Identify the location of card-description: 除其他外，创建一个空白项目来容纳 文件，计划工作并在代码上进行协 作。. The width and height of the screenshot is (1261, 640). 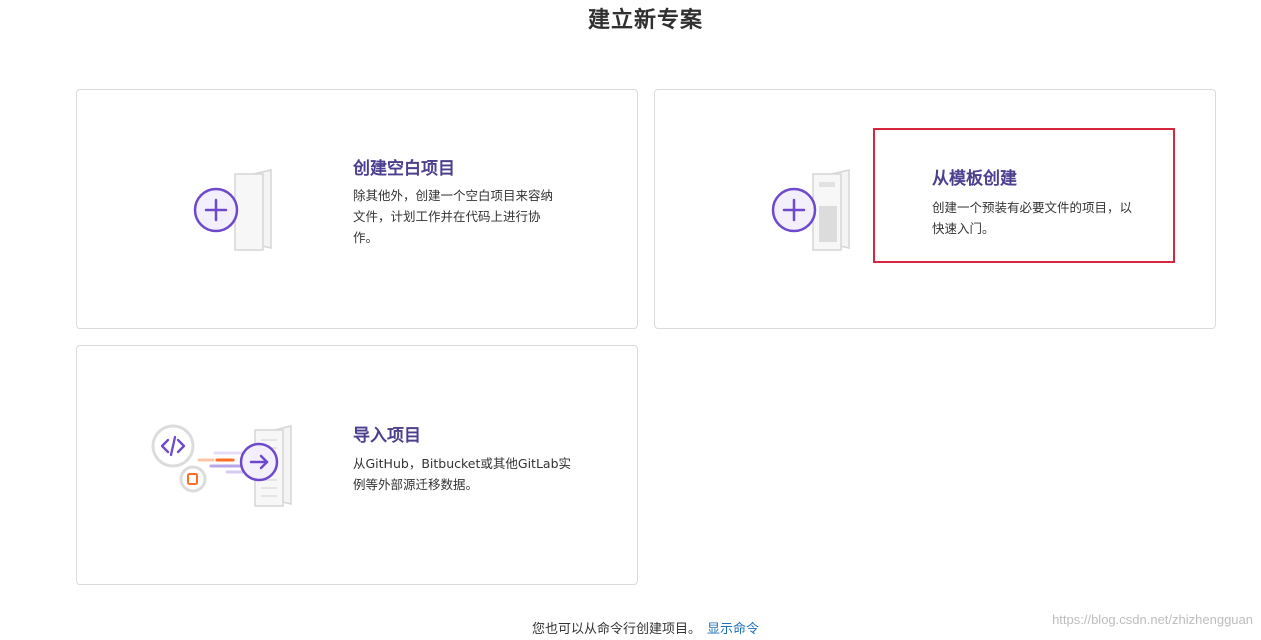
(453, 216).